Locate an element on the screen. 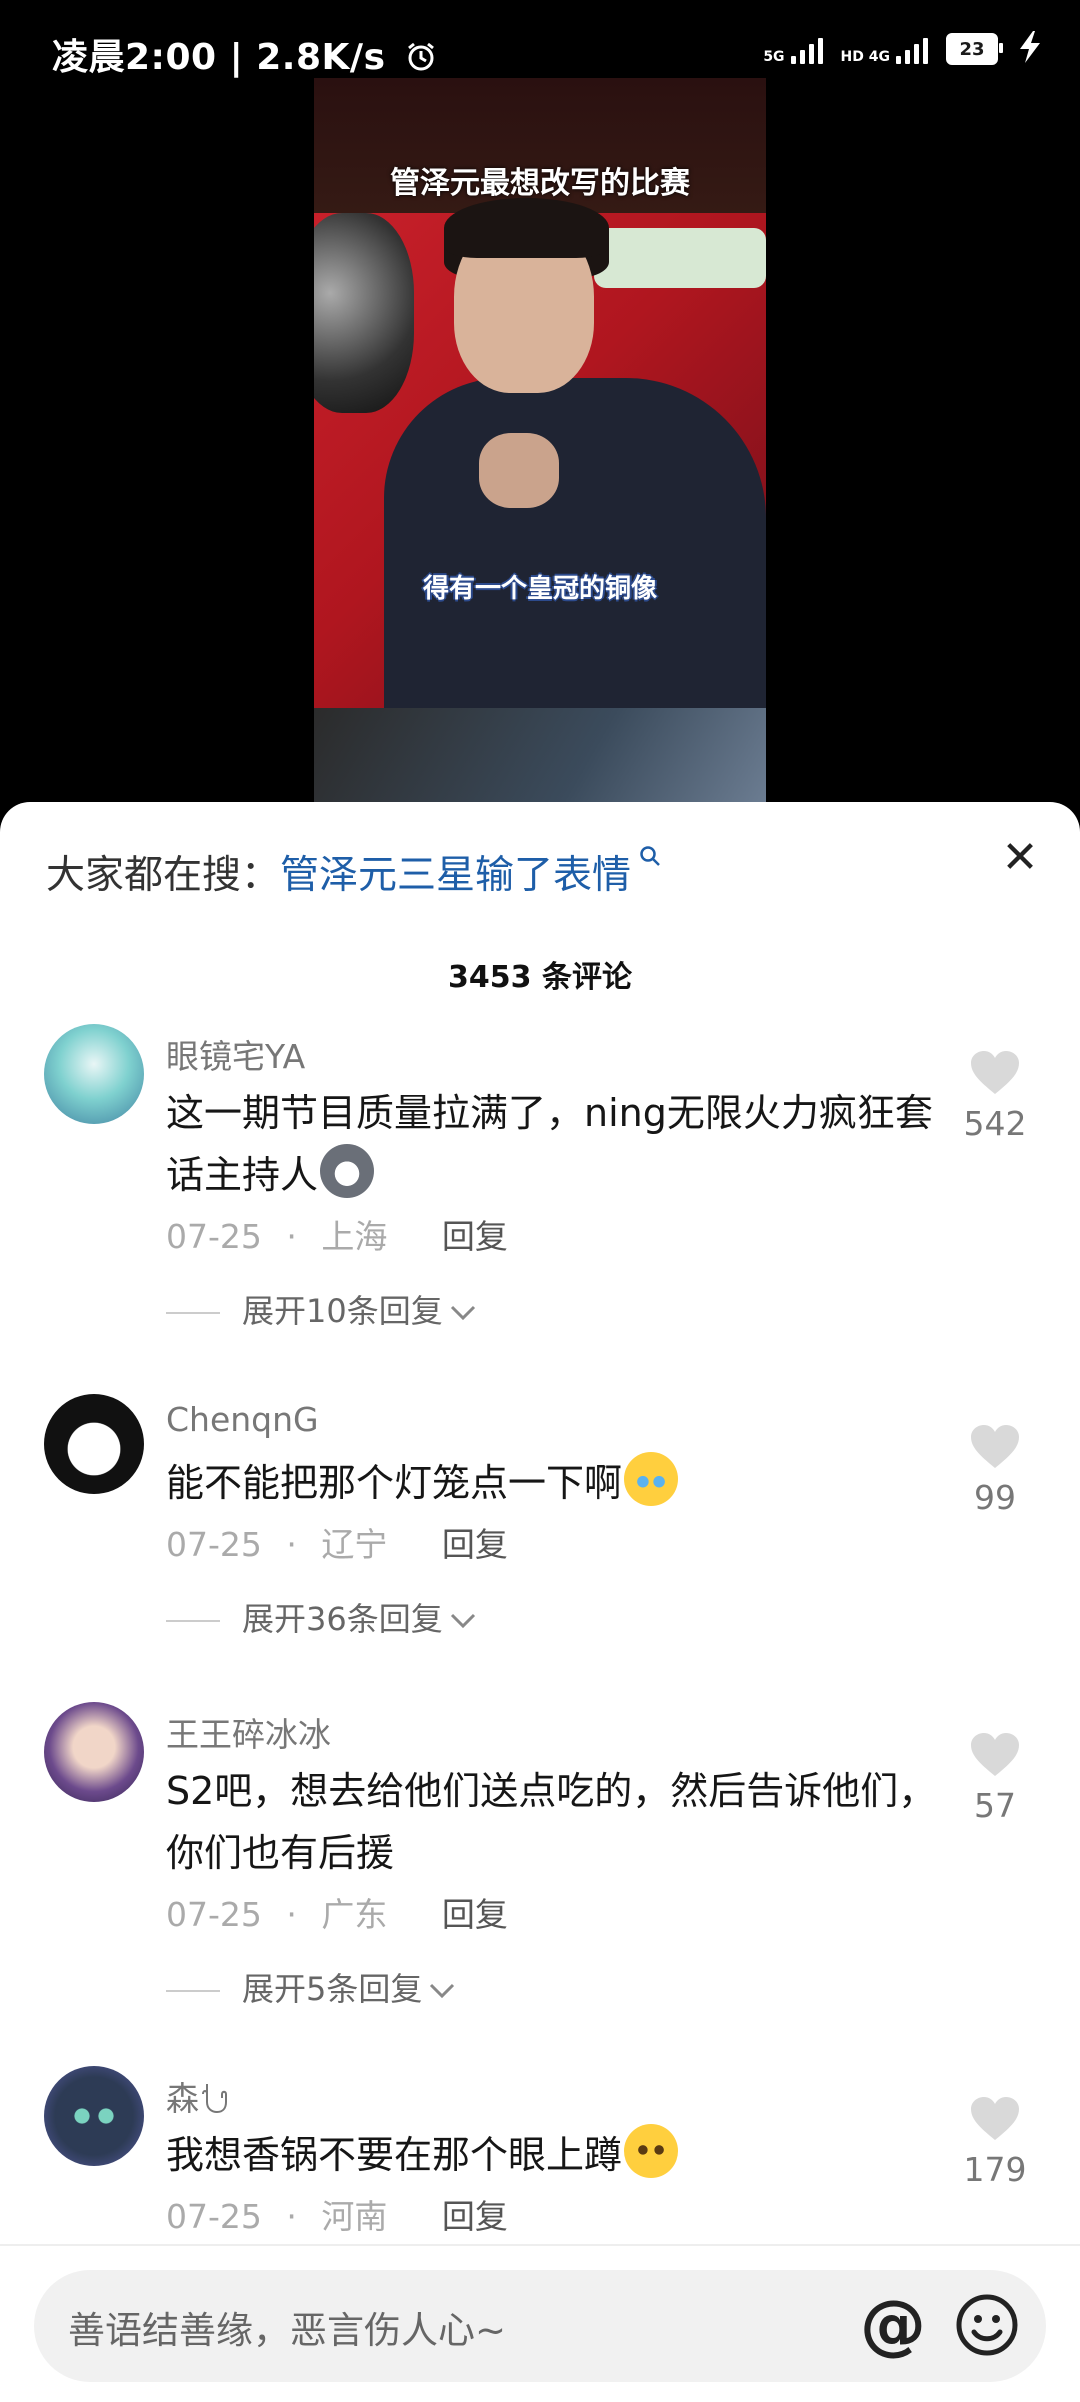  comment-meta: 07-25 · 广东 回复 is located at coordinates (337, 1912).